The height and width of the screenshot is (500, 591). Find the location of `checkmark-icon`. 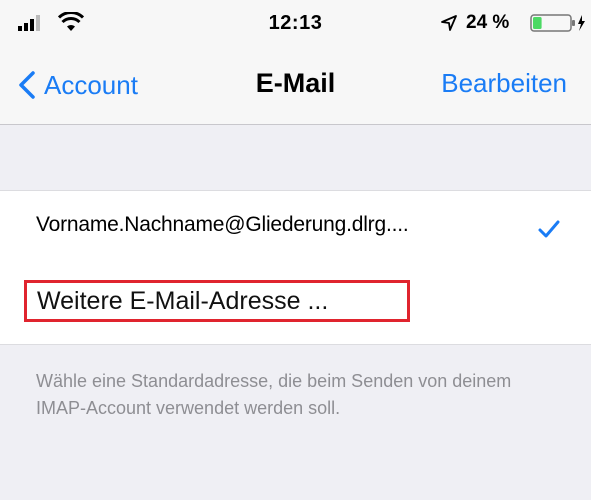

checkmark-icon is located at coordinates (549, 229).